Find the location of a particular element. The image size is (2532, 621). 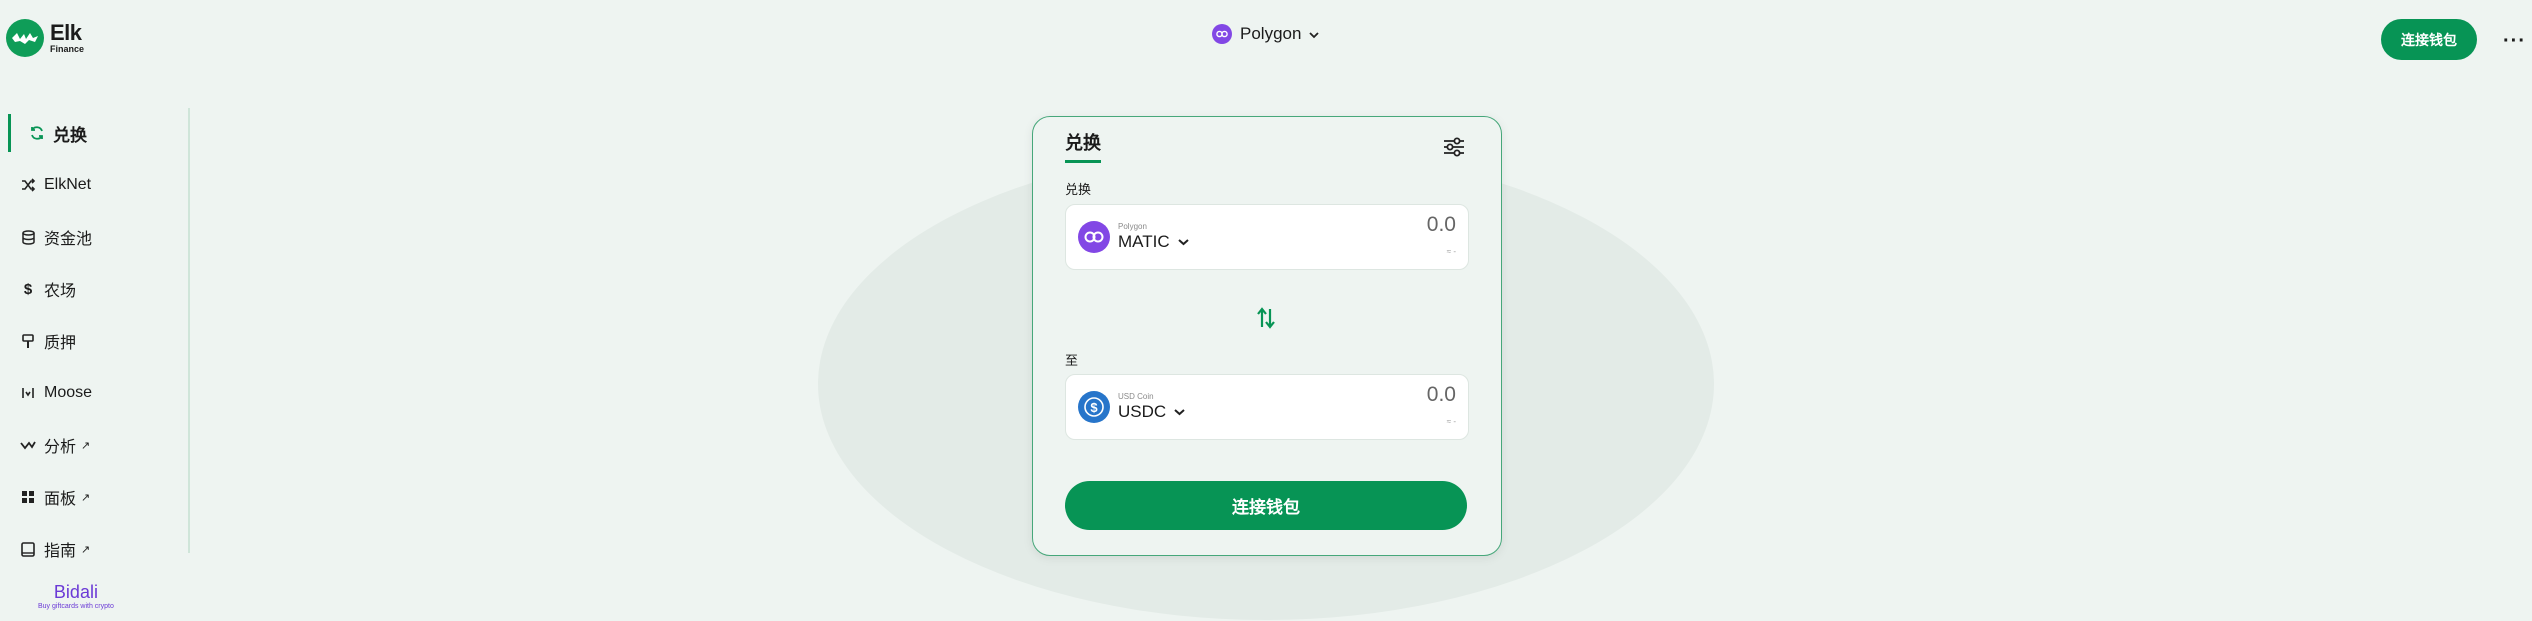

to-label: 至 is located at coordinates (1072, 360).